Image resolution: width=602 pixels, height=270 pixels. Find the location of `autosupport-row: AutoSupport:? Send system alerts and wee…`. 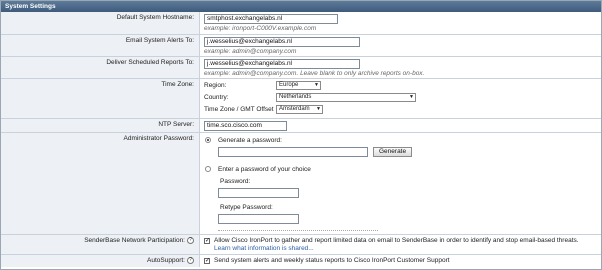

autosupport-row: AutoSupport:? Send system alerts and wee… is located at coordinates (301, 261).